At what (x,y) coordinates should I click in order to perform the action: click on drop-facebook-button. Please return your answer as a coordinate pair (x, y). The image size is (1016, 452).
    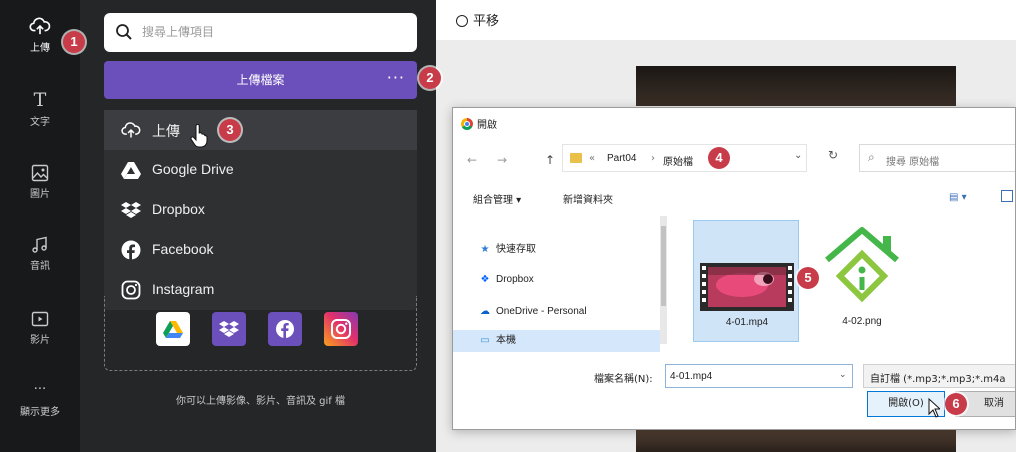
    Looking at the image, I should click on (285, 329).